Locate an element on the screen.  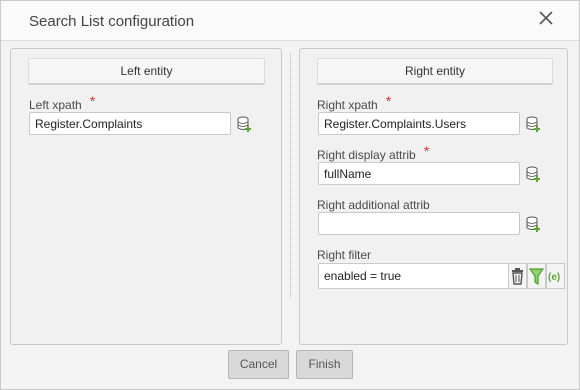
cancel-button: Cancel is located at coordinates (258, 364).